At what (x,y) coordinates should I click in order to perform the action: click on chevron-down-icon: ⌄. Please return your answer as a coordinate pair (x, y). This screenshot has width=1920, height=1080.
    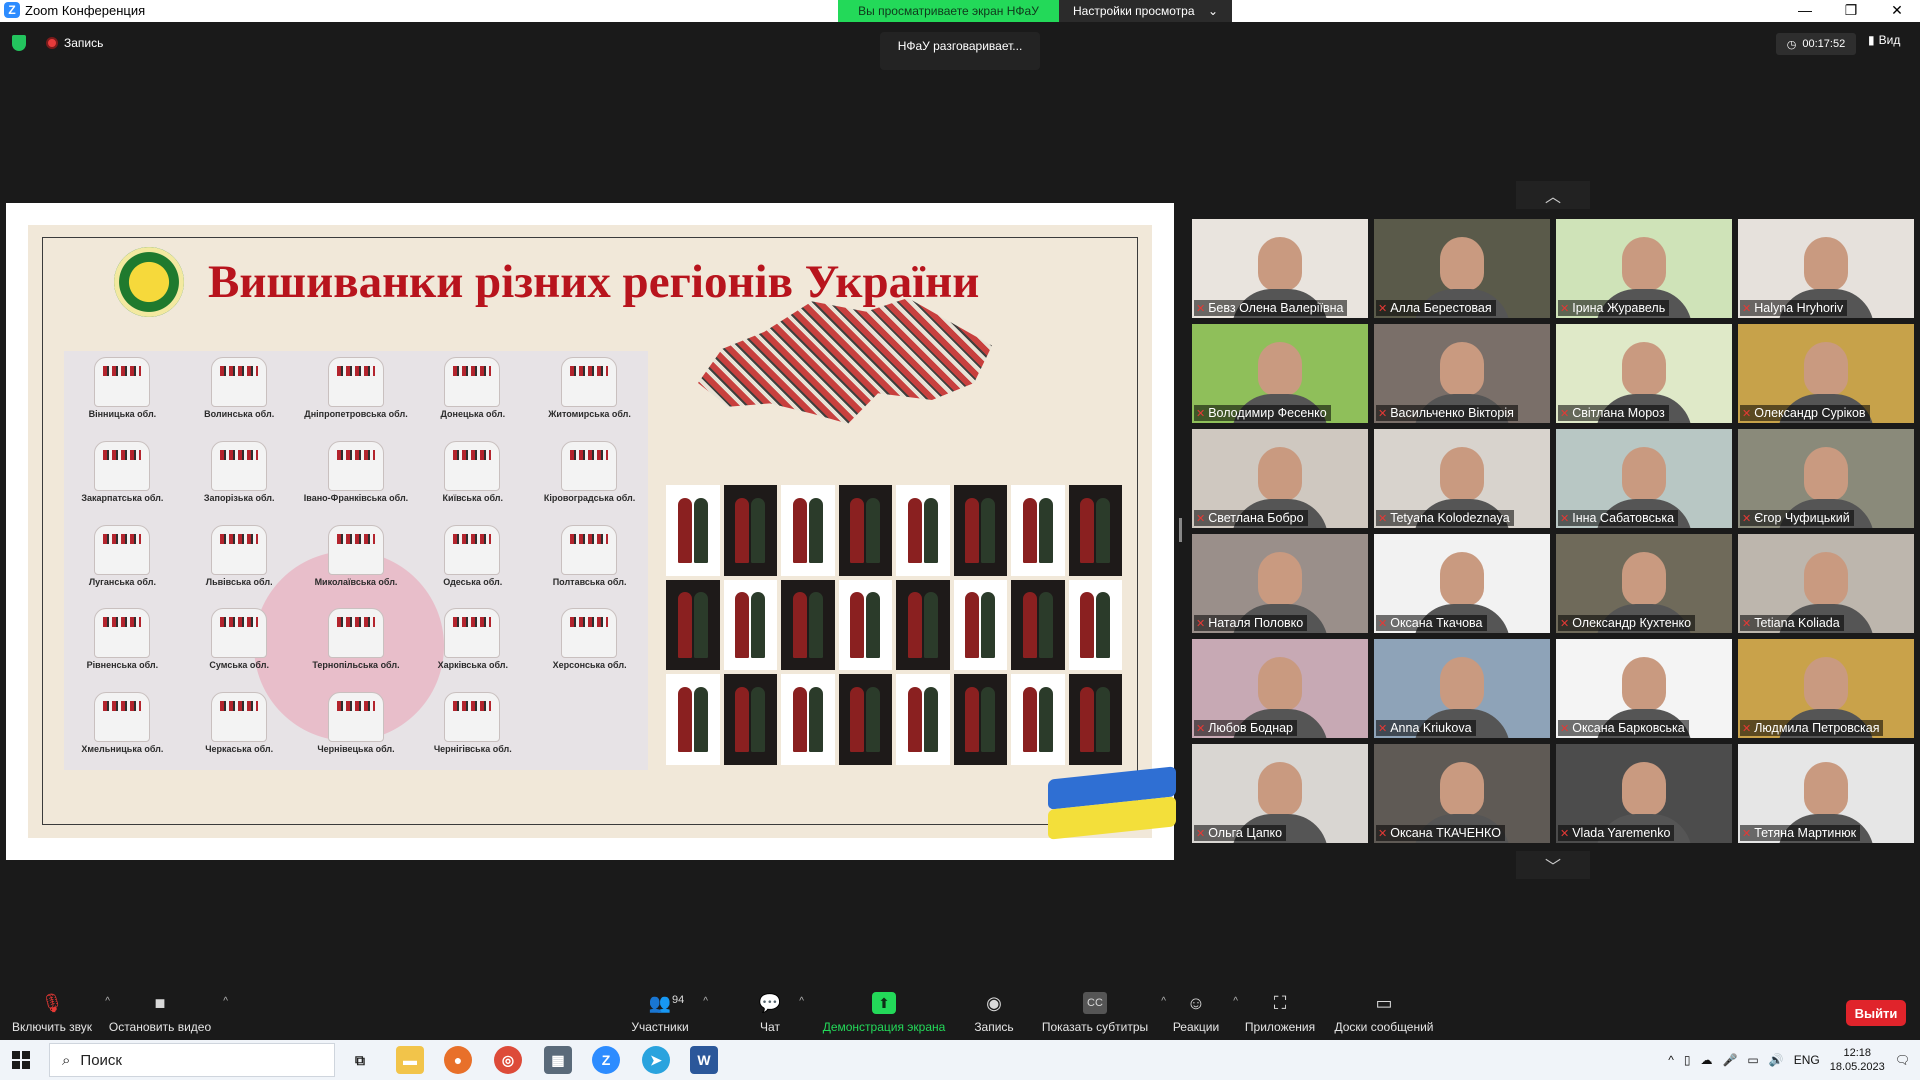
    Looking at the image, I should click on (1212, 11).